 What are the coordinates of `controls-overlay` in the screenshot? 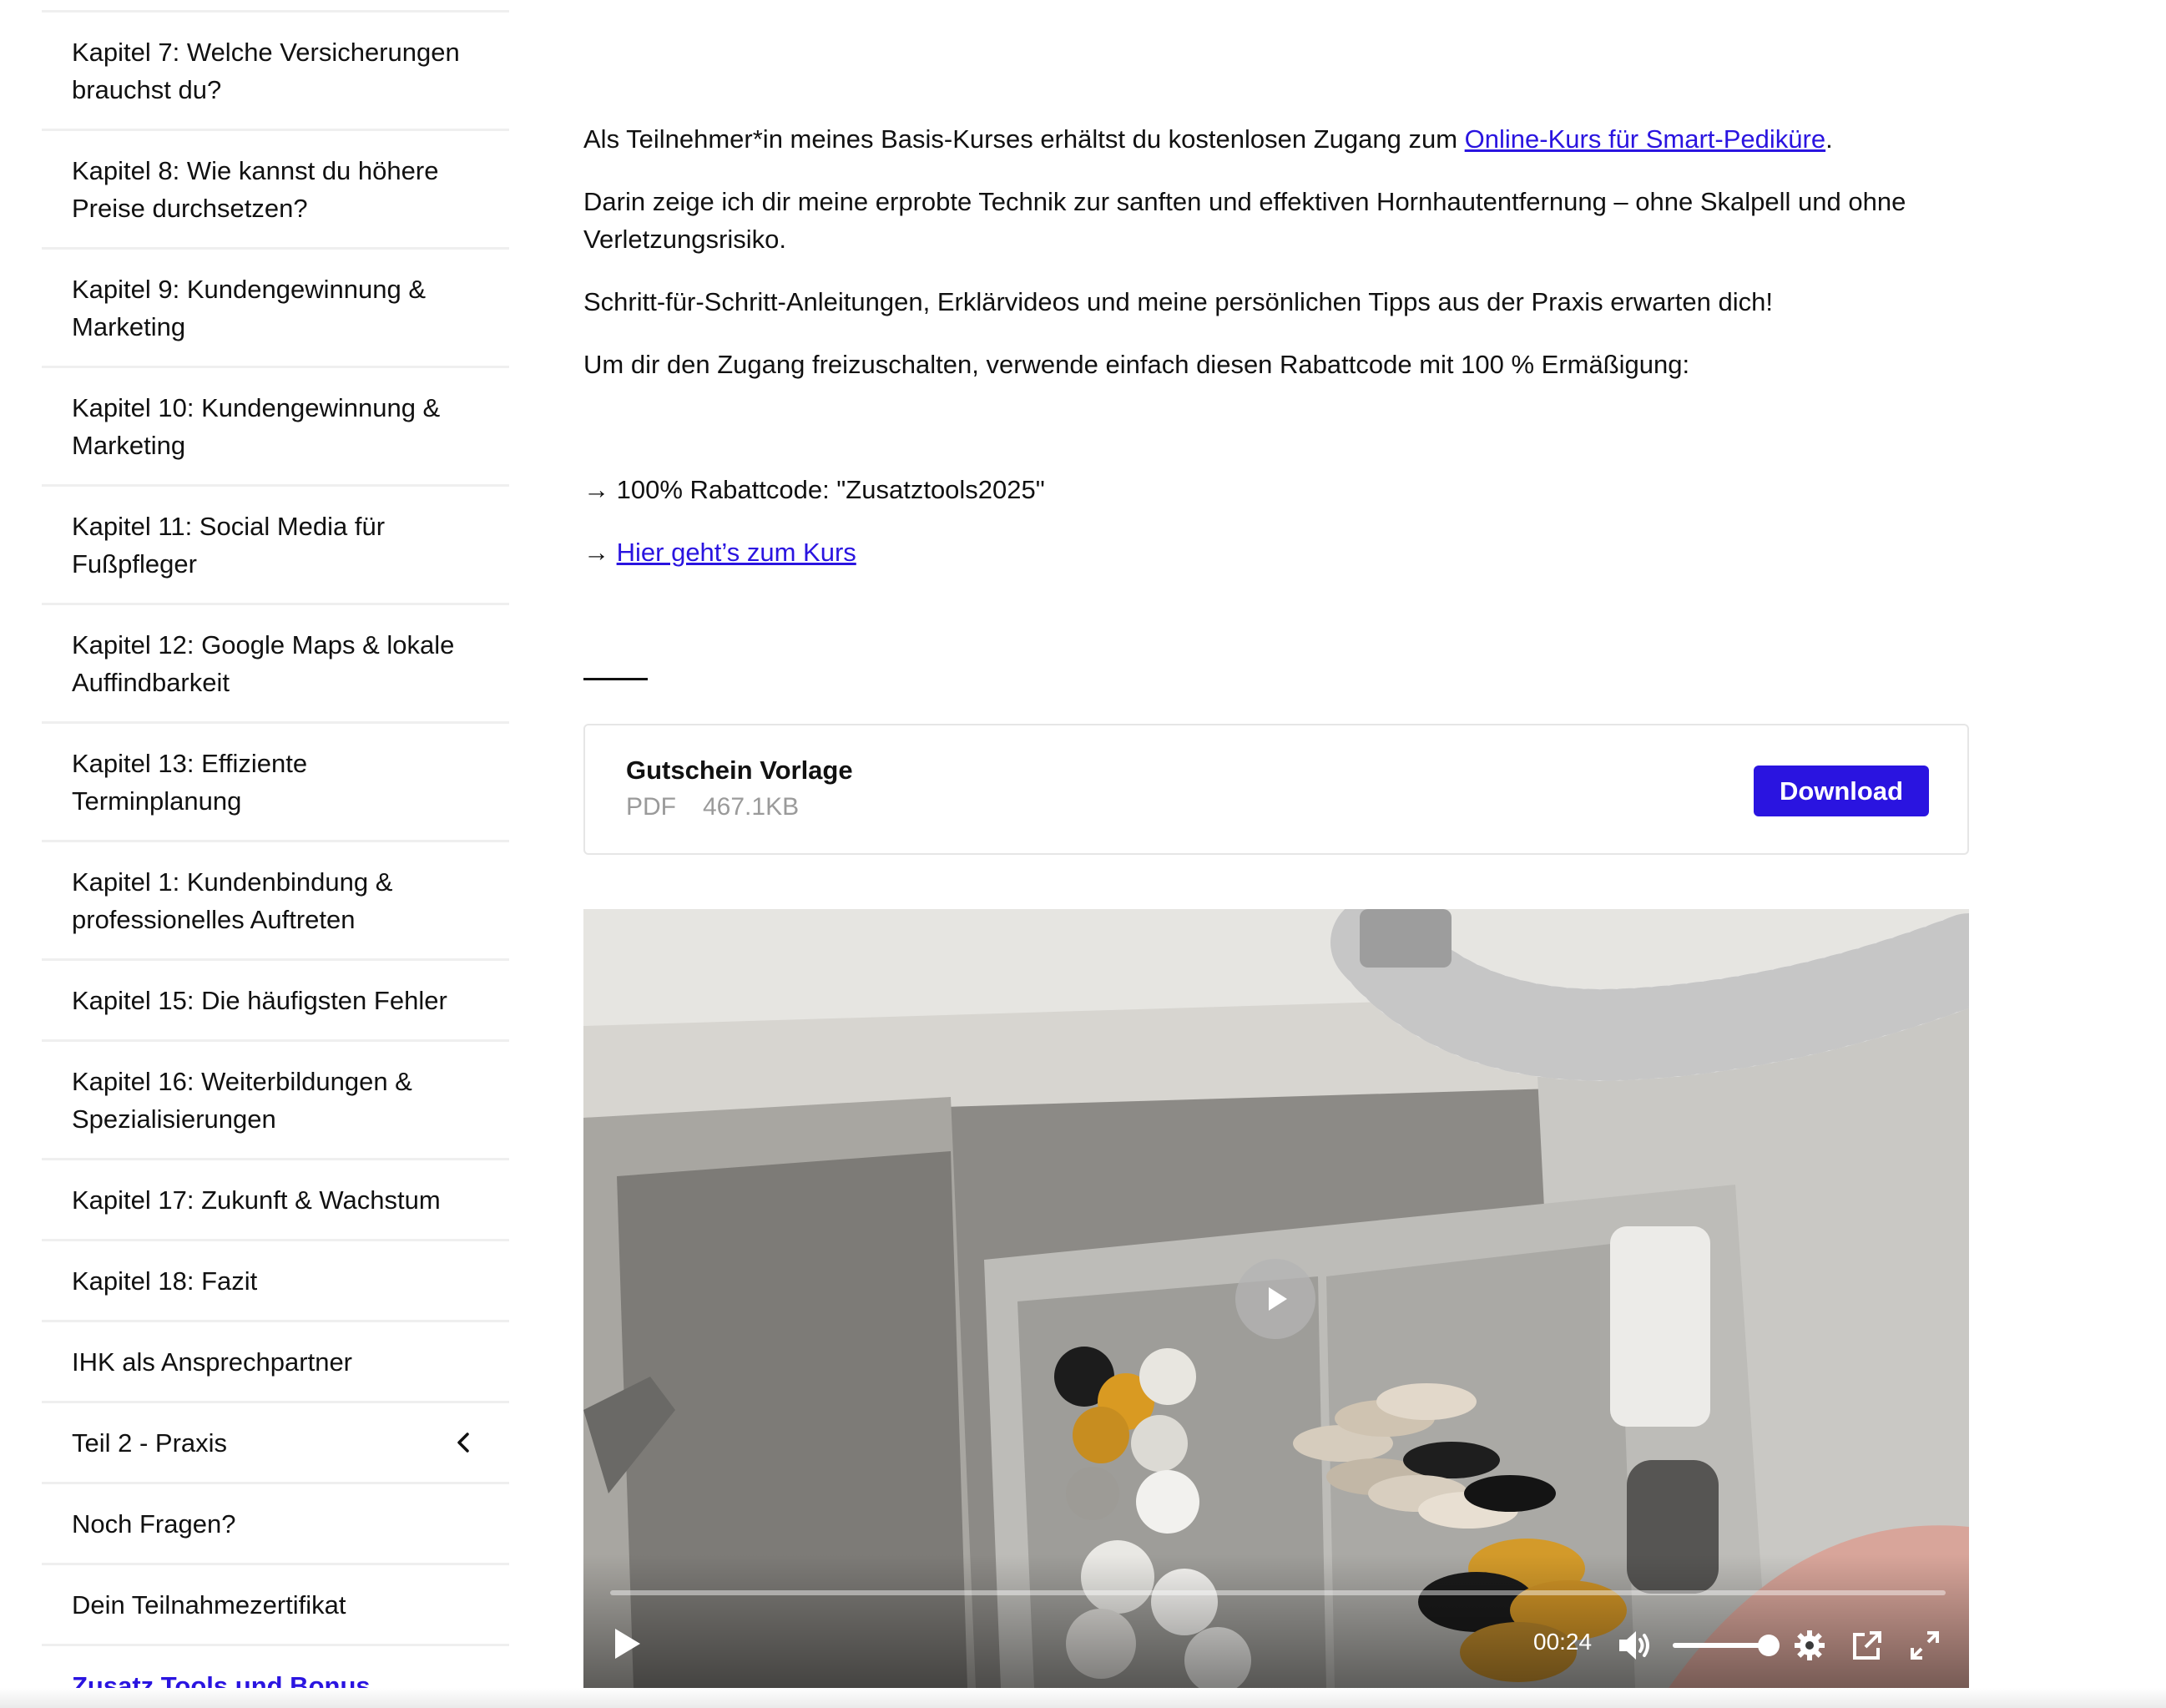 It's located at (1276, 1621).